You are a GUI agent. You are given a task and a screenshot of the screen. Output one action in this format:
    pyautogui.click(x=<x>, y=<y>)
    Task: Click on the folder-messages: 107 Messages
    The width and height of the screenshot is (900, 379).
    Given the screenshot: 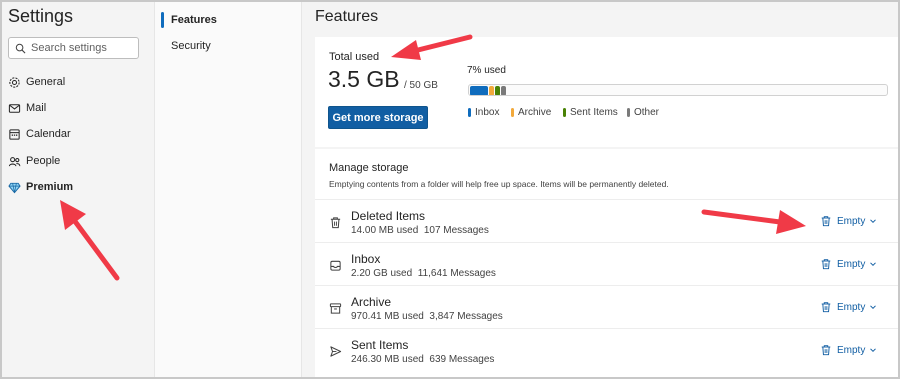 What is the action you would take?
    pyautogui.click(x=456, y=230)
    